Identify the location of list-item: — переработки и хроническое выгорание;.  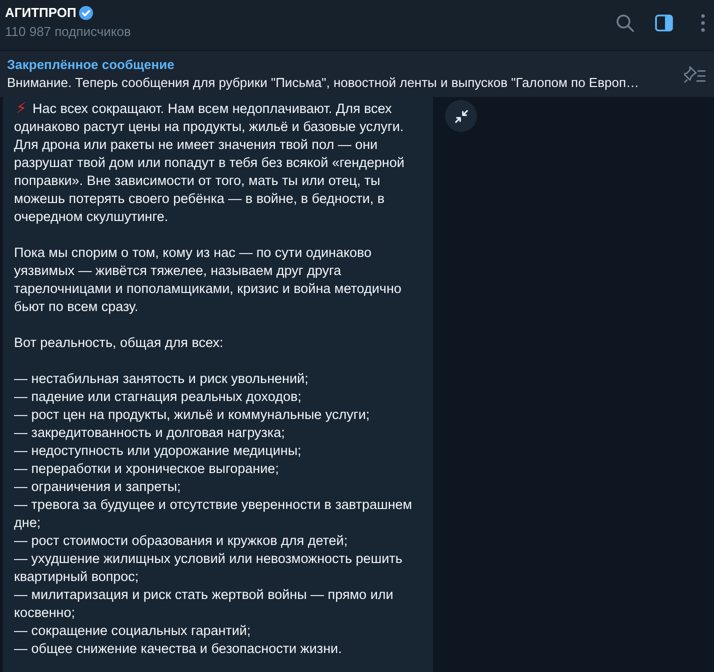
(147, 469).